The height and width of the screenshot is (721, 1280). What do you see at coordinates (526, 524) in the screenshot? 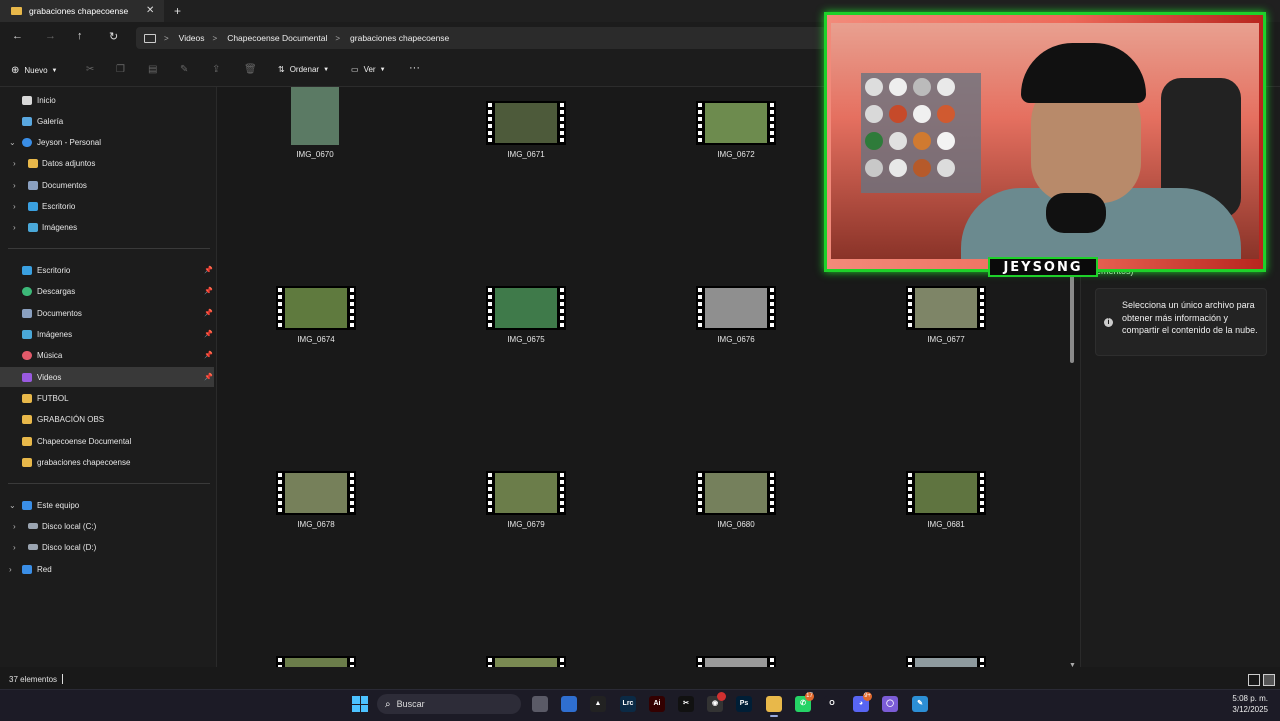
I see `file-name: IMG_0679` at bounding box center [526, 524].